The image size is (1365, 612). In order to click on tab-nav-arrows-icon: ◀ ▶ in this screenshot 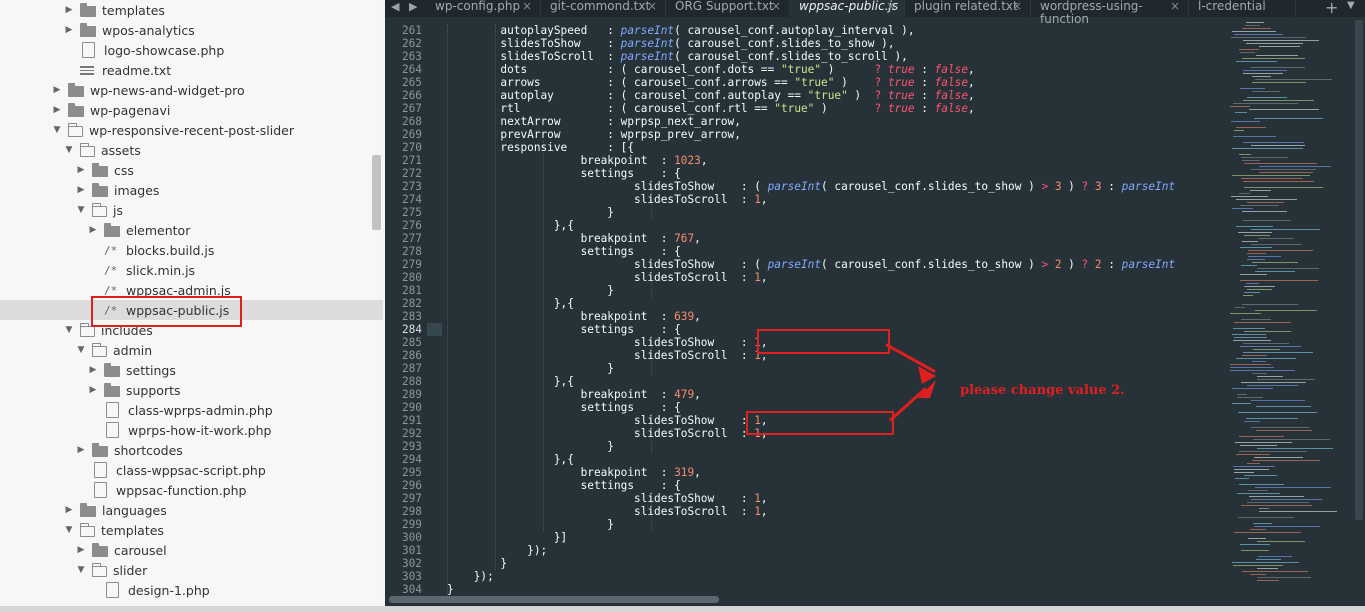, I will do `click(405, 6)`.